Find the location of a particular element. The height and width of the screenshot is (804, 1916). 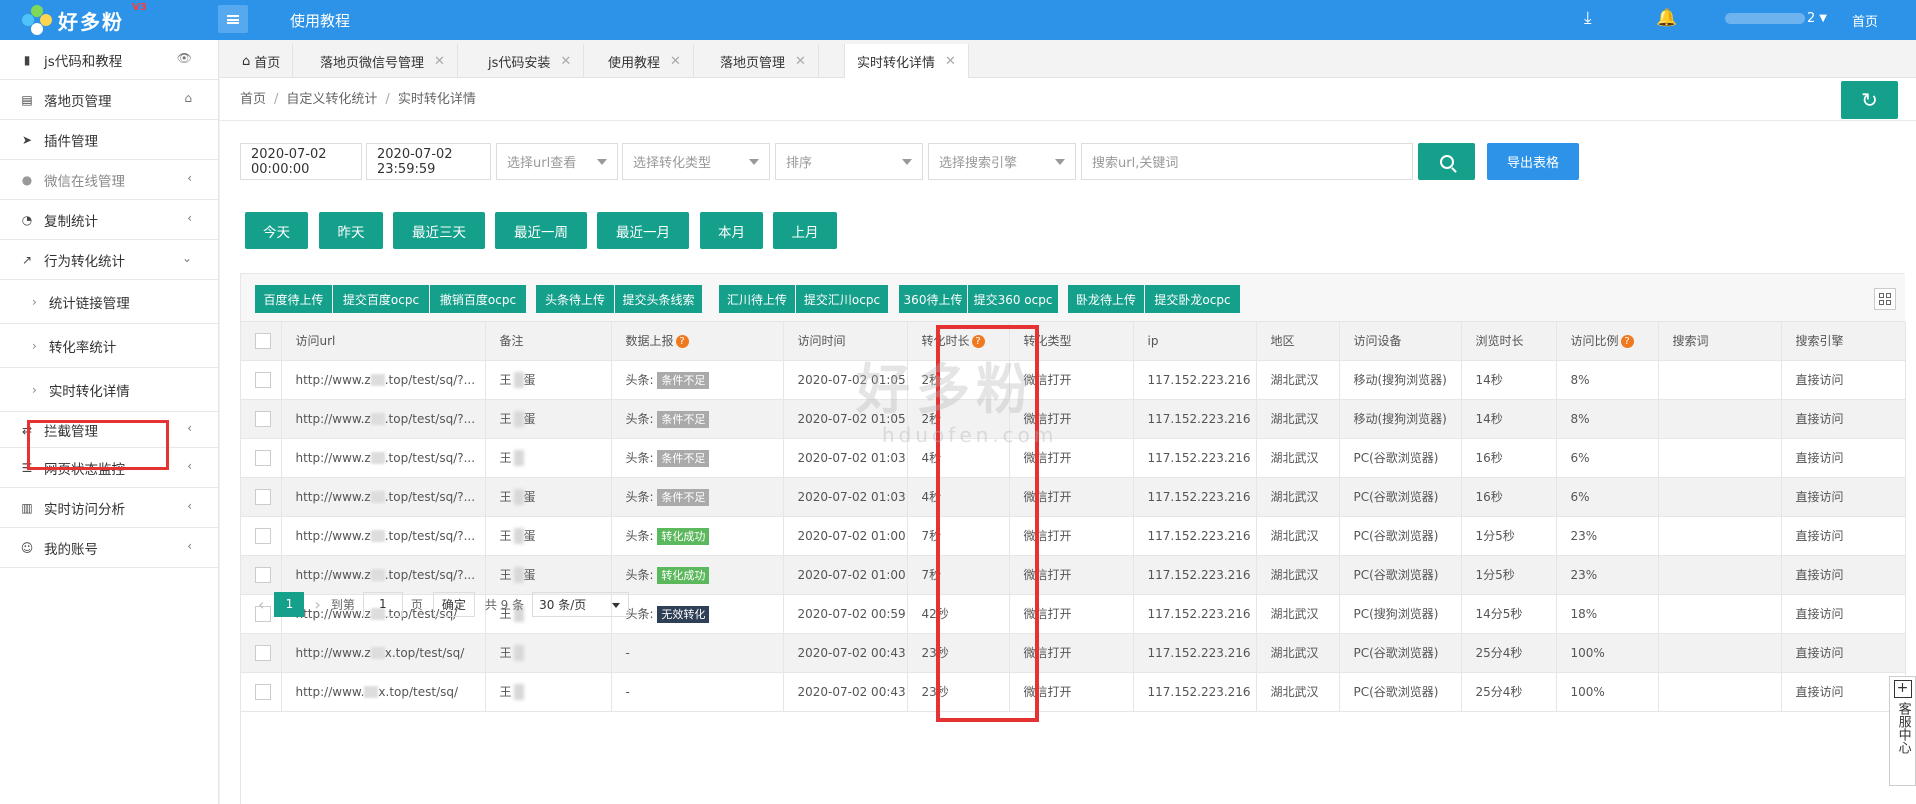

logo: 好多粉 is located at coordinates (73, 20).